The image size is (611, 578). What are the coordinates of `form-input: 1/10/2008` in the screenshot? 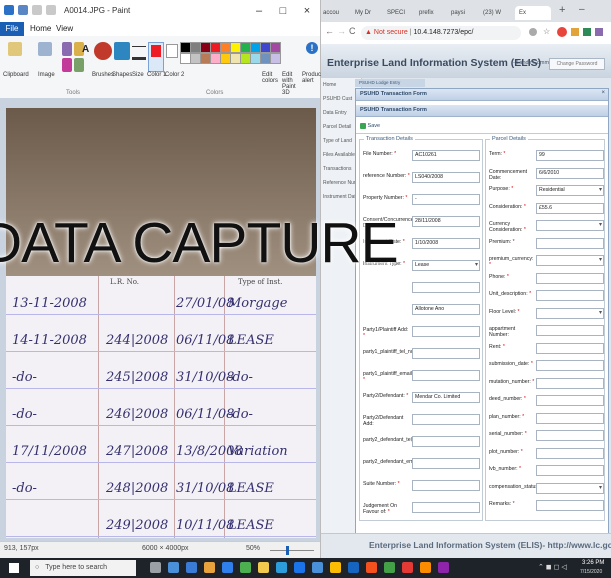 It's located at (446, 243).